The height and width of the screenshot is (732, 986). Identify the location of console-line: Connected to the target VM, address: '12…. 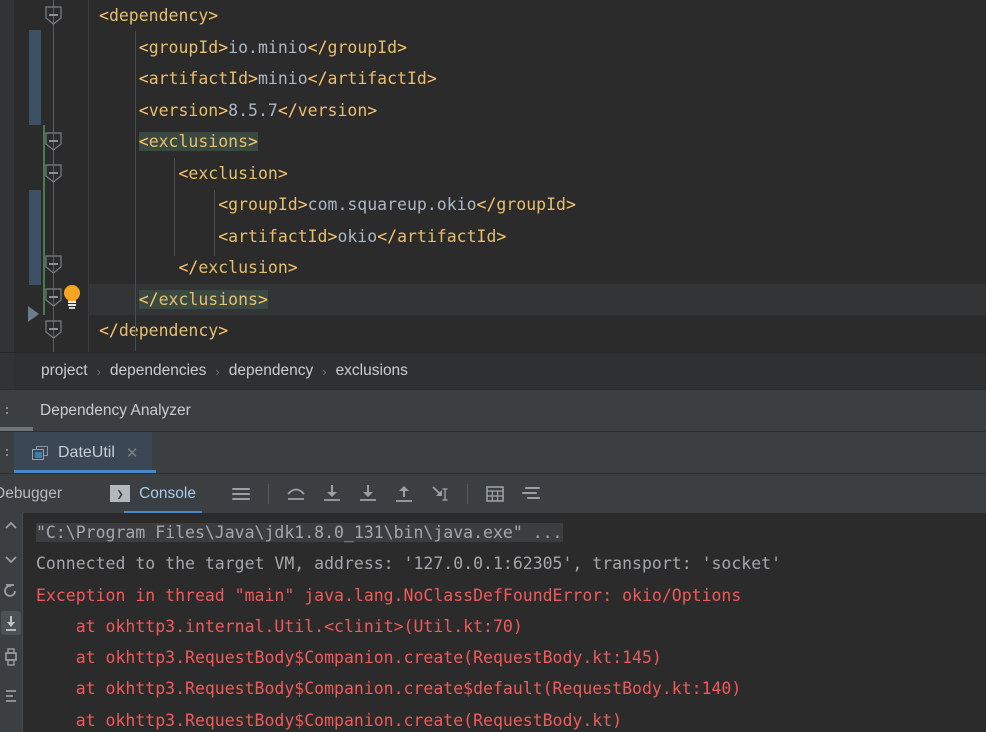
(504, 563).